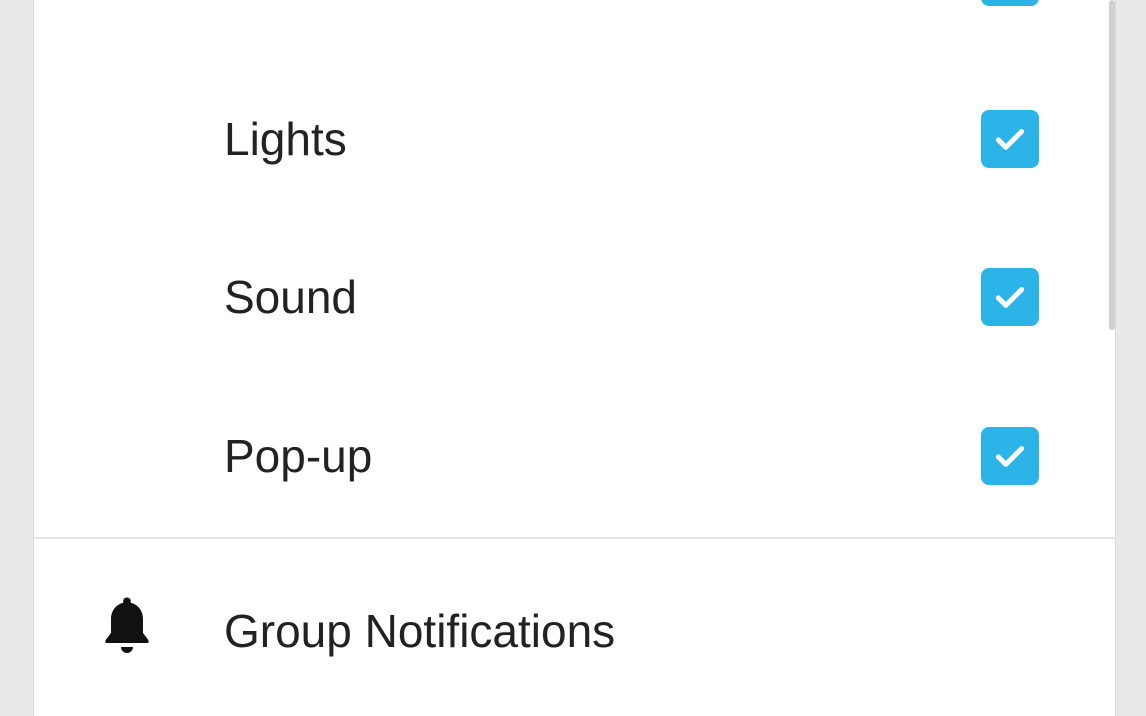  I want to click on popup-checkbox, so click(1010, 456).